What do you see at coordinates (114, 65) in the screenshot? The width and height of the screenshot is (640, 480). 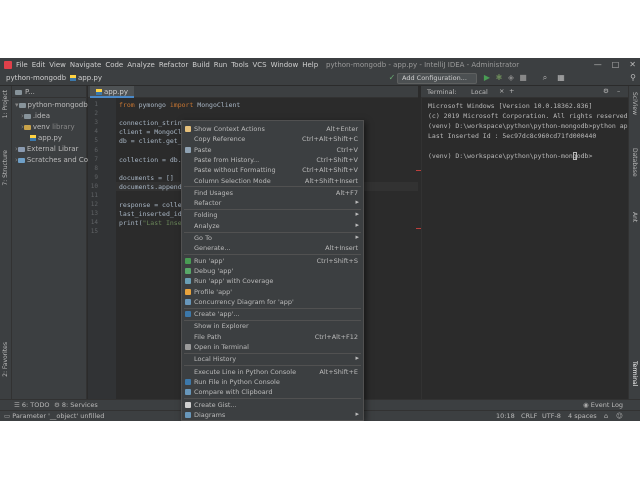 I see `menu-code: Code` at bounding box center [114, 65].